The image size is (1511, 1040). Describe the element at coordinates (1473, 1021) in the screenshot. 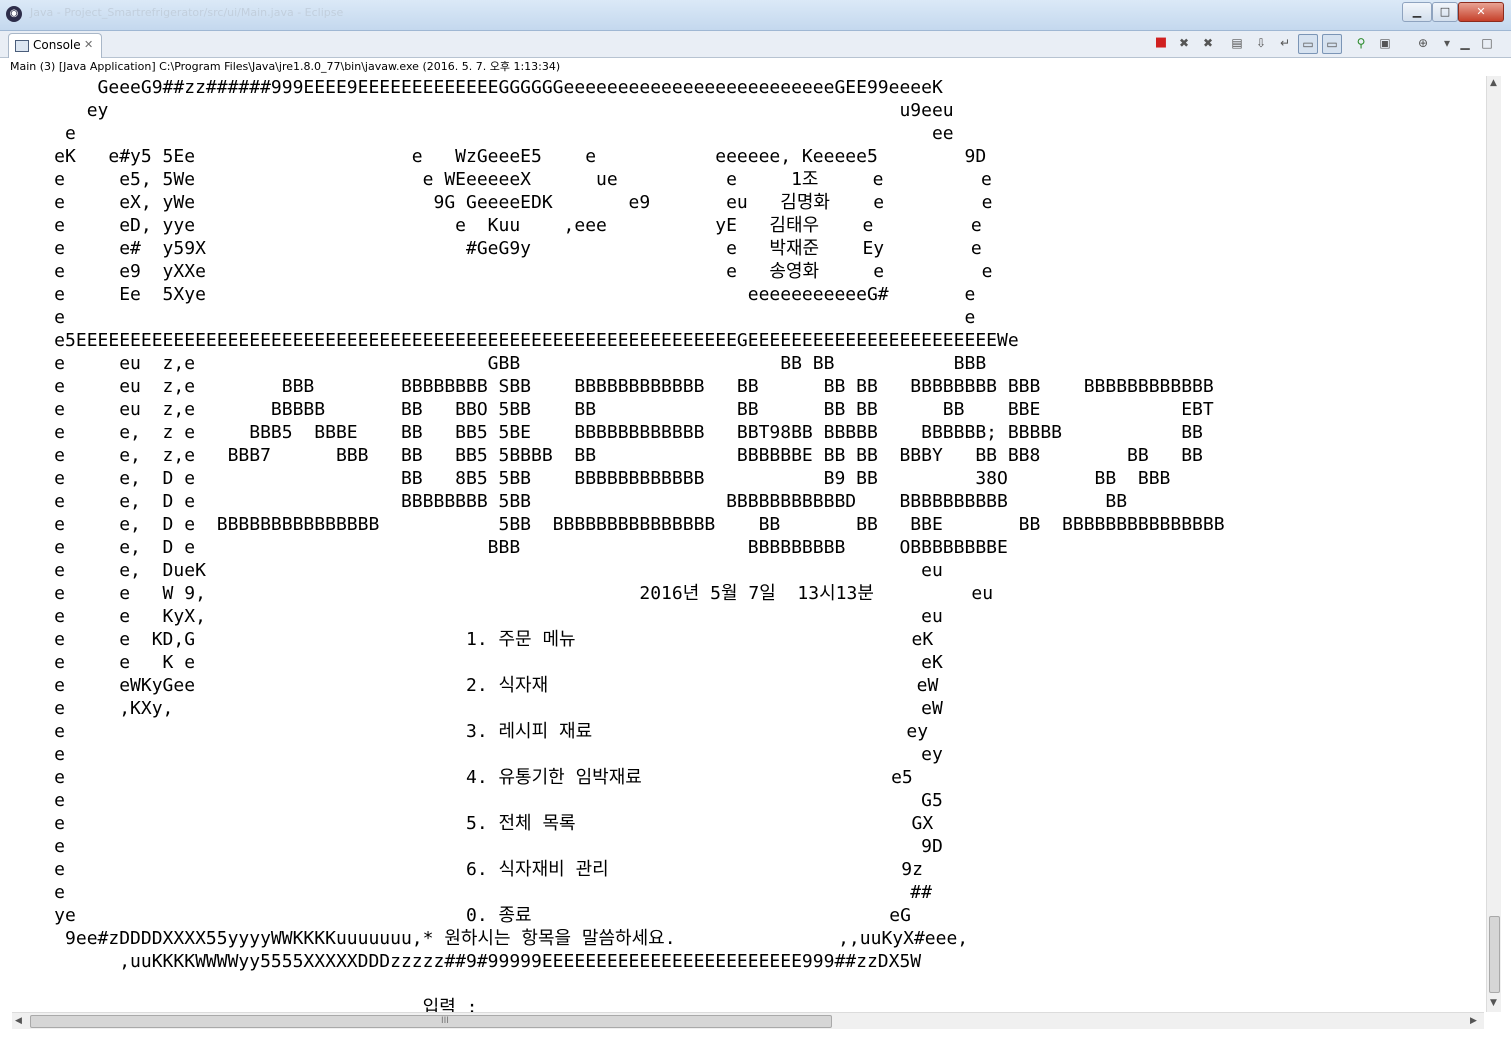

I see `scroll-right-arrow: ▶` at that location.